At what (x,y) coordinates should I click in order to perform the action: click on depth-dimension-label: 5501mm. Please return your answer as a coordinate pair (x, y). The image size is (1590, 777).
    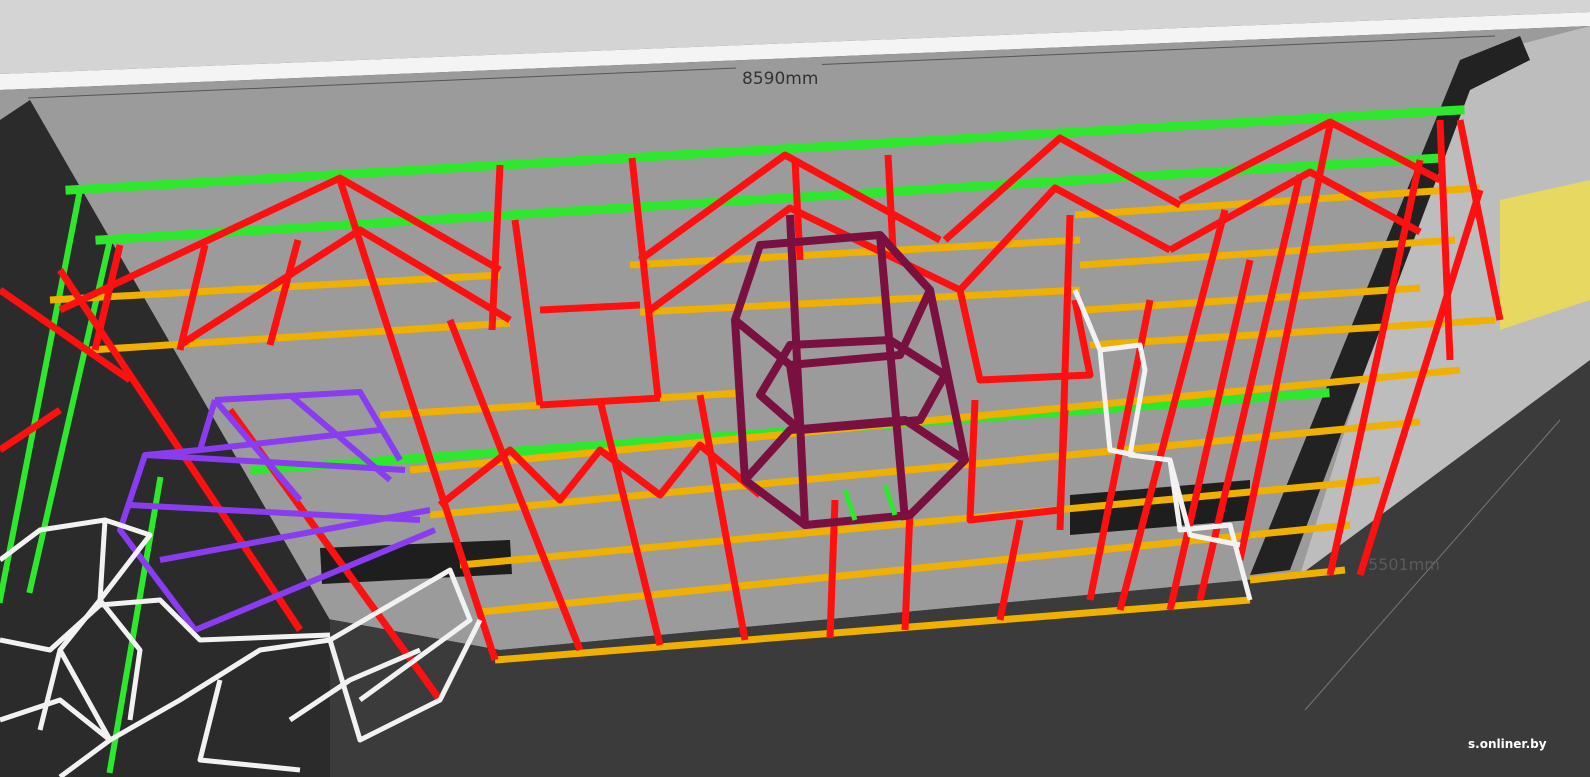
    Looking at the image, I should click on (1404, 564).